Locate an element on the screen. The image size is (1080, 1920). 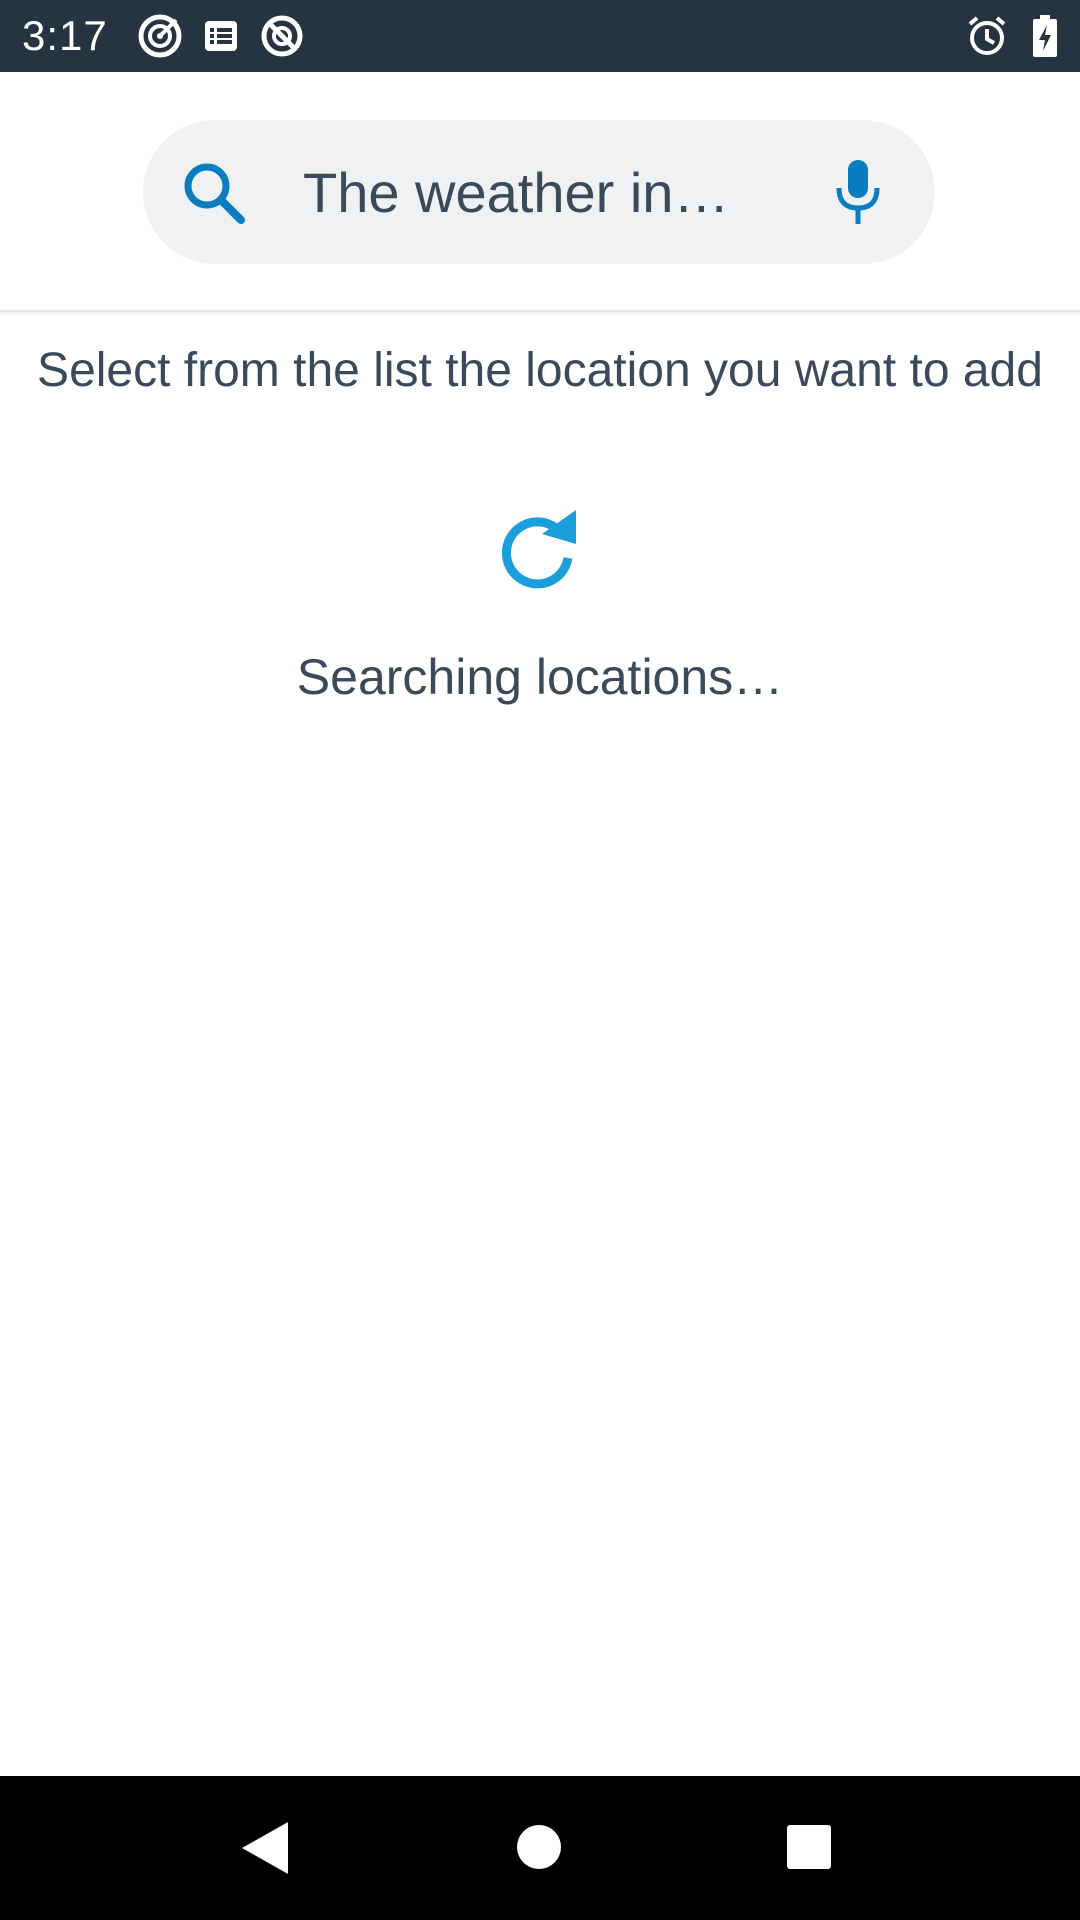
recents-icon is located at coordinates (809, 1849).